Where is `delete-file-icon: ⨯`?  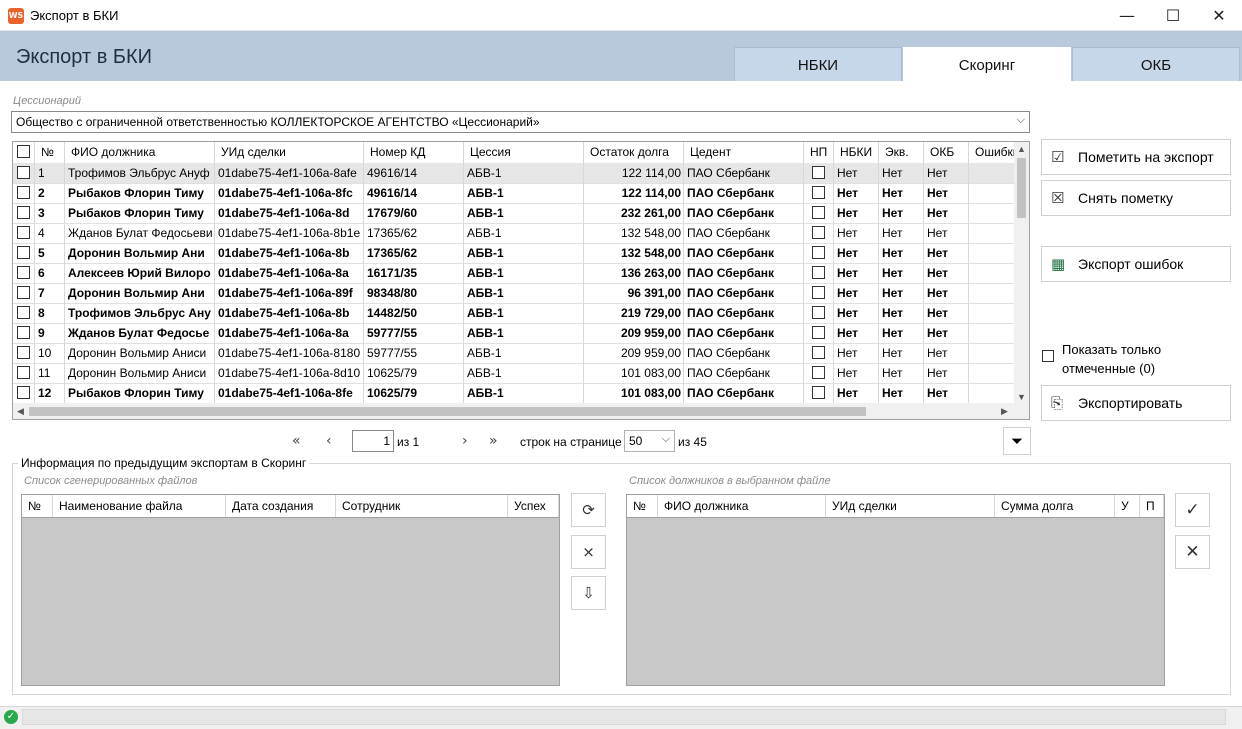 delete-file-icon: ⨯ is located at coordinates (588, 552).